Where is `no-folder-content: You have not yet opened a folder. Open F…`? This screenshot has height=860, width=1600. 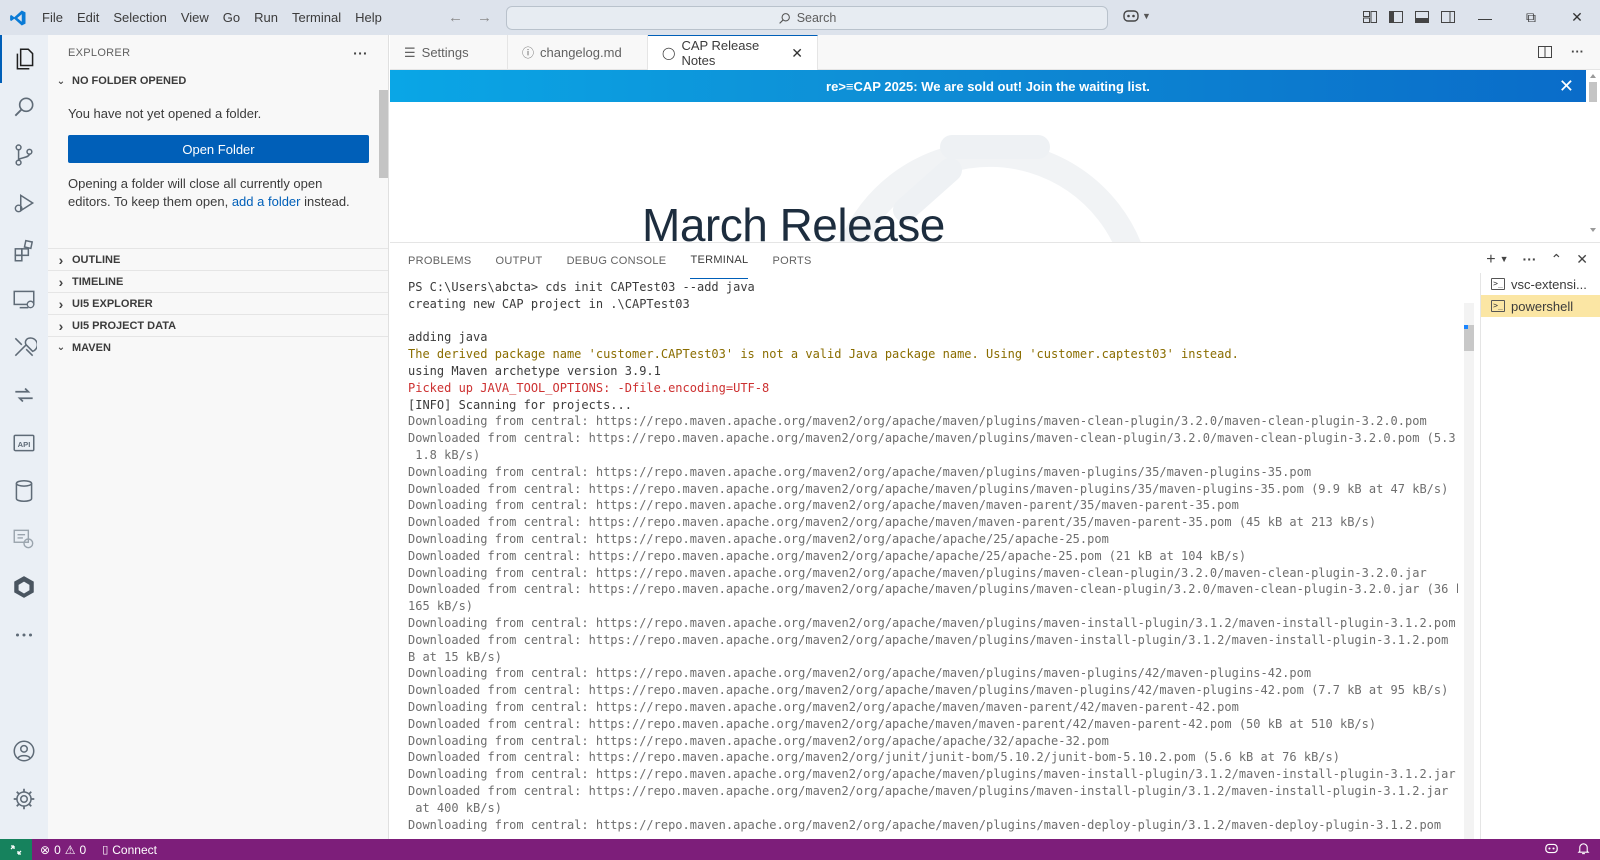 no-folder-content: You have not yet opened a folder. Open F… is located at coordinates (218, 170).